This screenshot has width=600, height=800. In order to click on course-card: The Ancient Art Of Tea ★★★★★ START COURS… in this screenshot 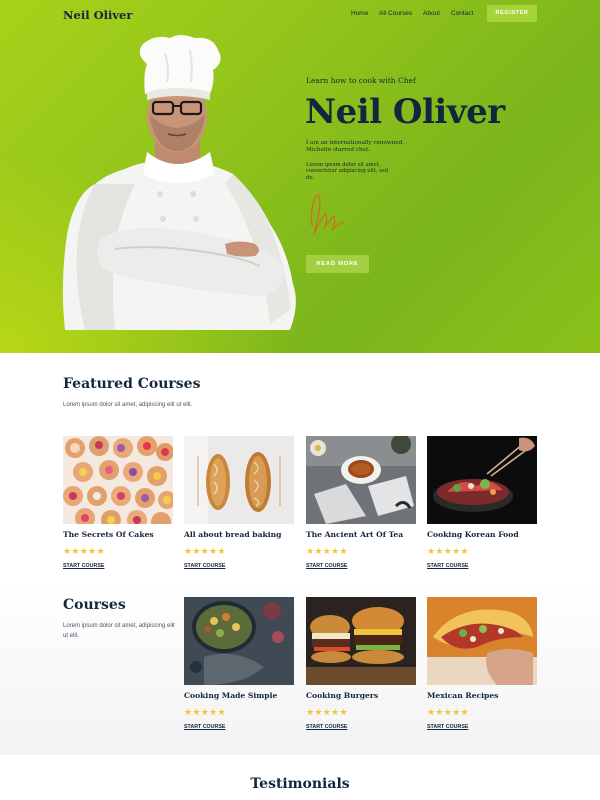, I will do `click(361, 502)`.